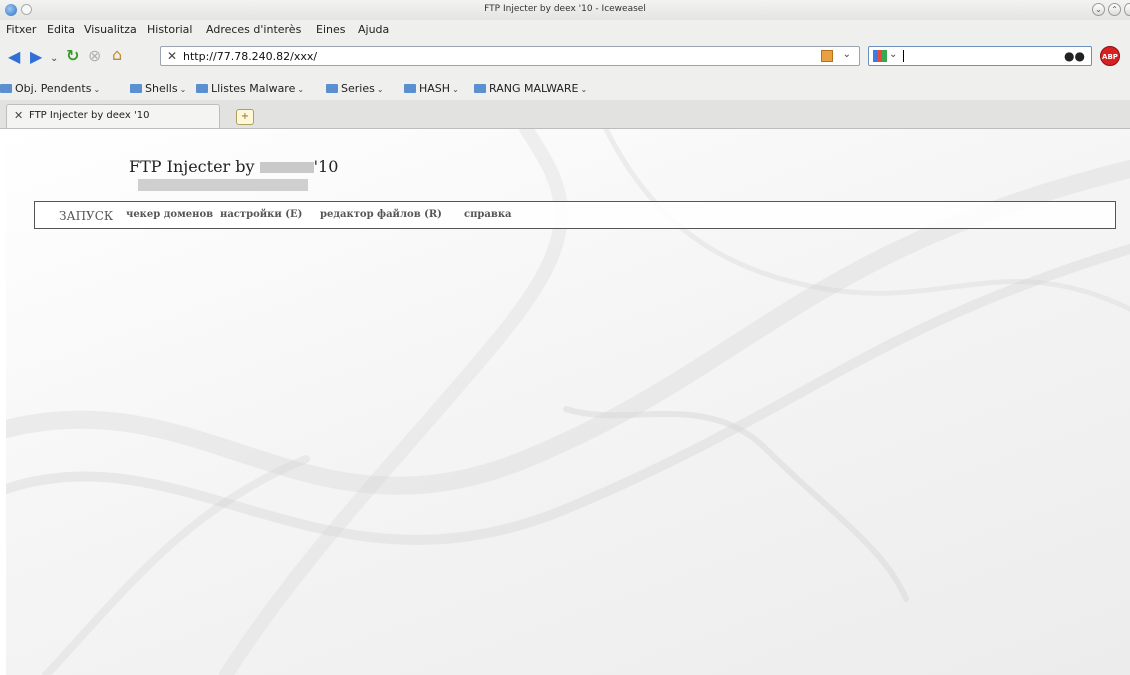  What do you see at coordinates (565, 114) in the screenshot?
I see `tab-bar: ✕ FTP Injecter by deex '10 +` at bounding box center [565, 114].